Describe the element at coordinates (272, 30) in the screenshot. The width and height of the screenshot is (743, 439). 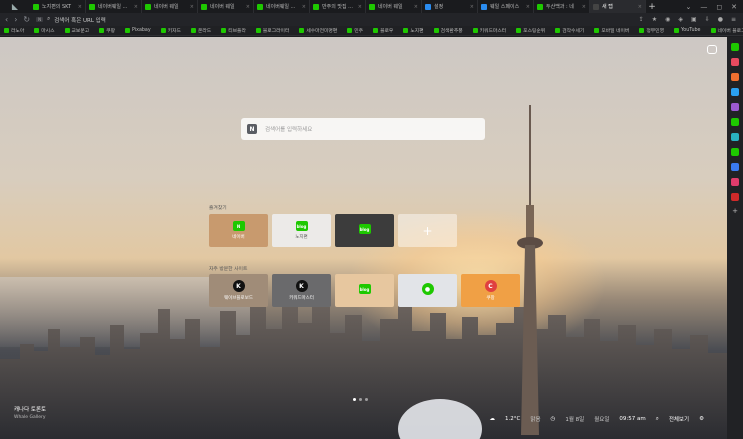
I see `bookmark-8: 블로그라이터` at that location.